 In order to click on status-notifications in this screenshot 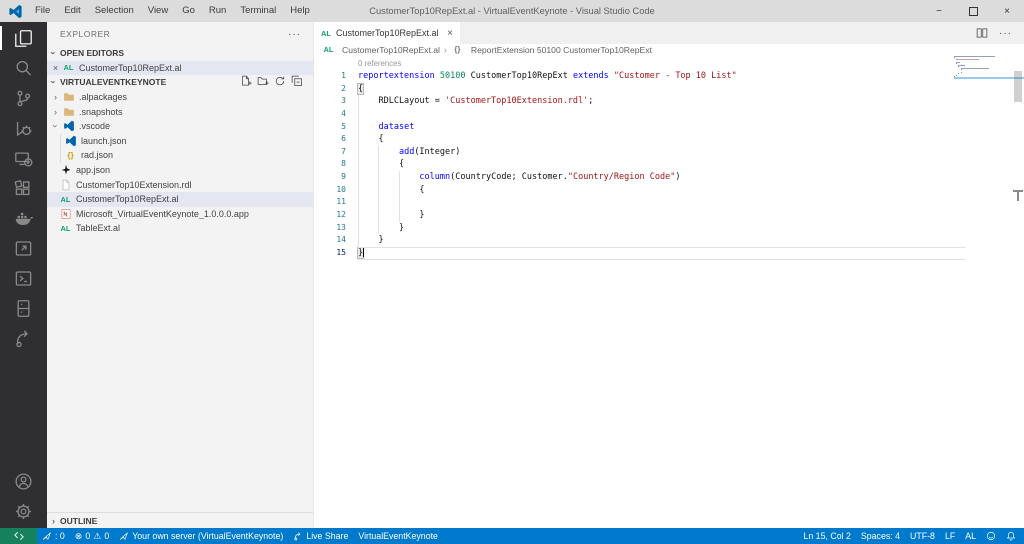, I will do `click(1011, 536)`.